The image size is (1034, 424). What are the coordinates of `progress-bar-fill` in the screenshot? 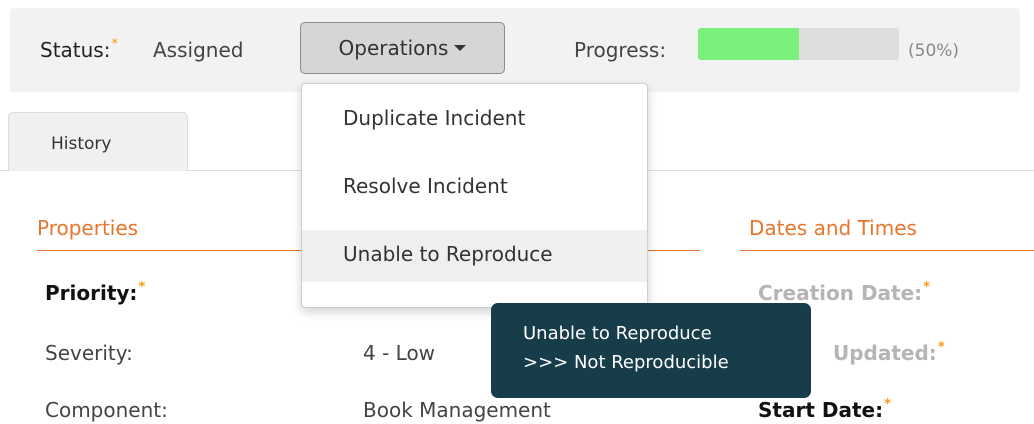 It's located at (748, 44).